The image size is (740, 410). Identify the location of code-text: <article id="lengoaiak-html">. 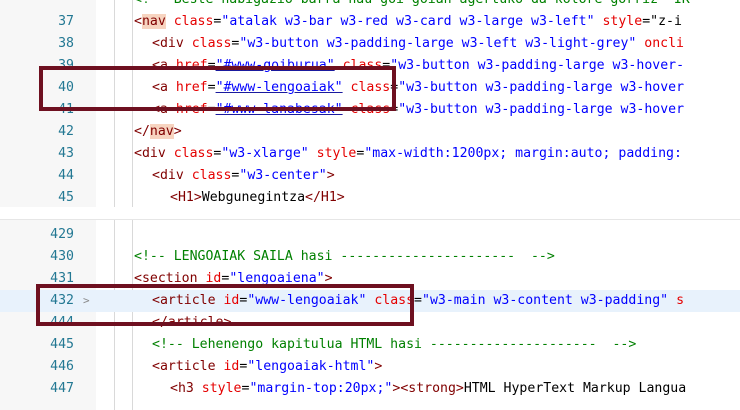
(267, 367).